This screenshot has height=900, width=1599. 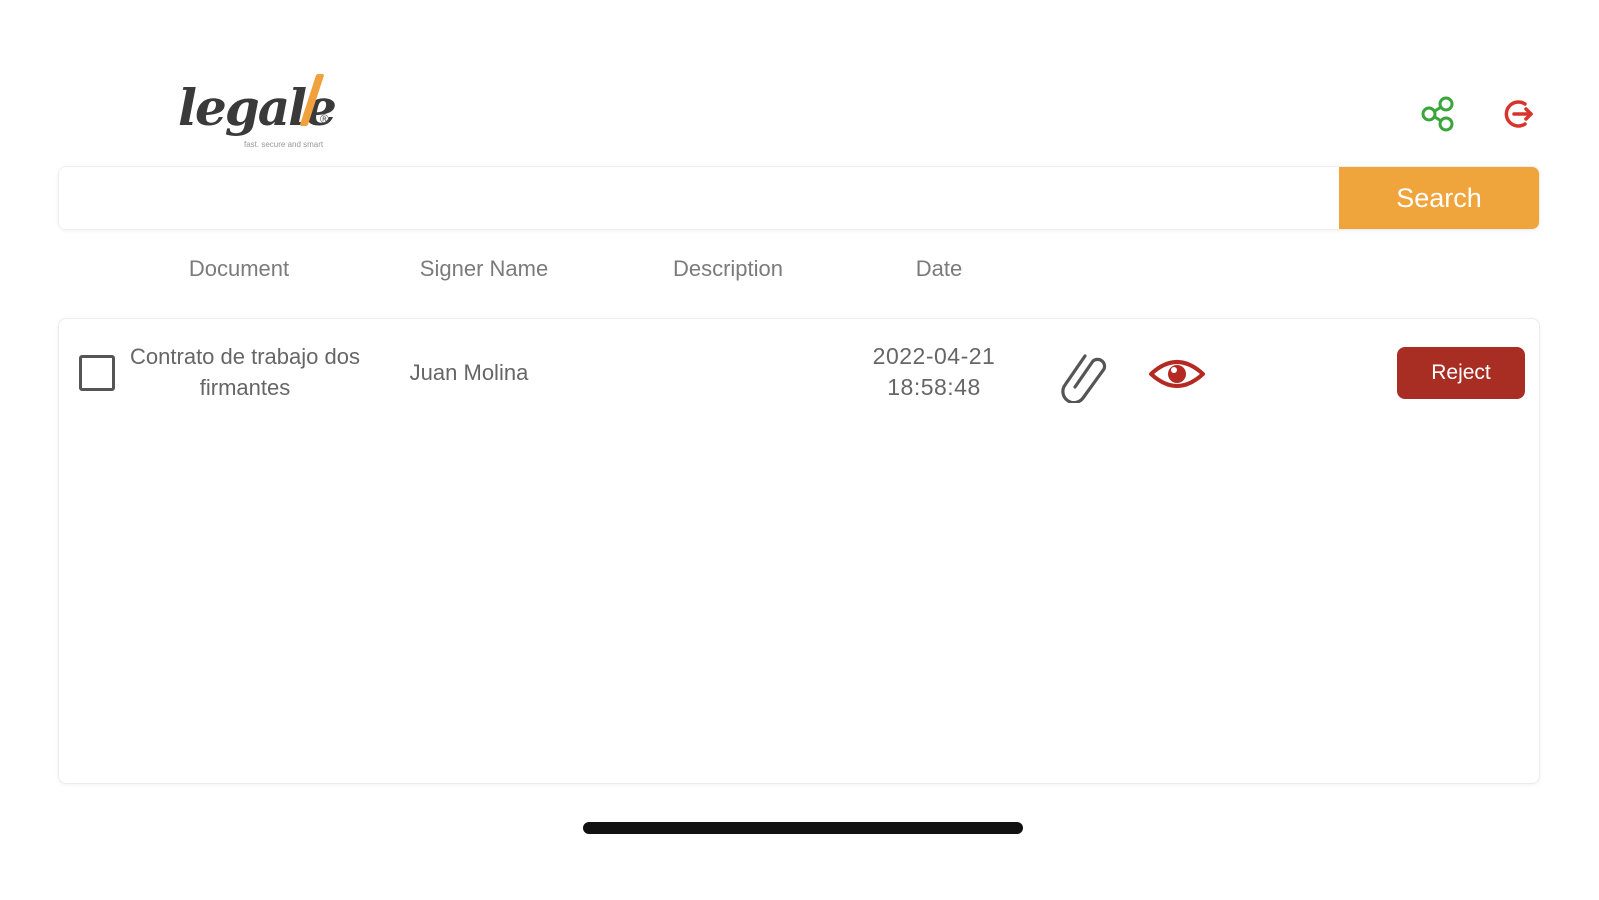 What do you see at coordinates (699, 198) in the screenshot?
I see `search-input` at bounding box center [699, 198].